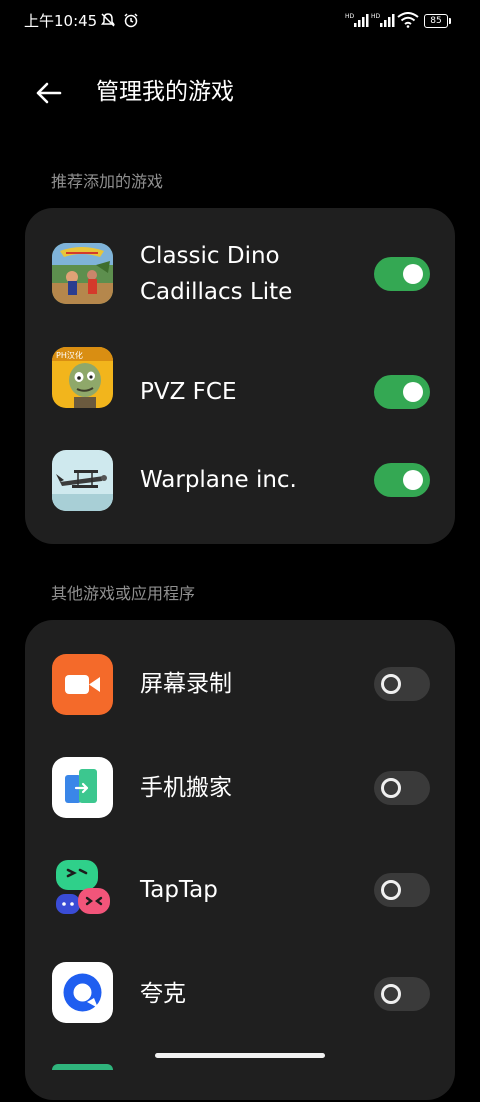  I want to click on list-item, so click(240, 1082).